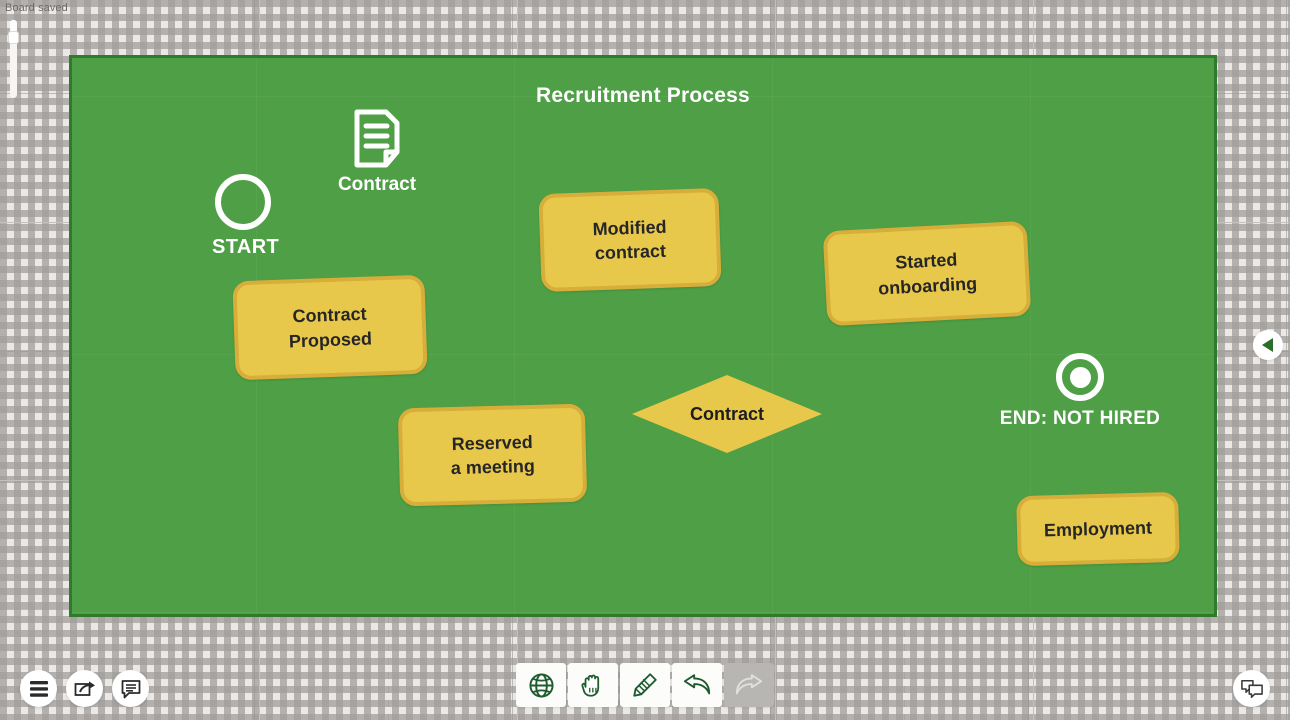 This screenshot has height=720, width=1290. Describe the element at coordinates (13, 25) in the screenshot. I see `zoom-slider-cap` at that location.